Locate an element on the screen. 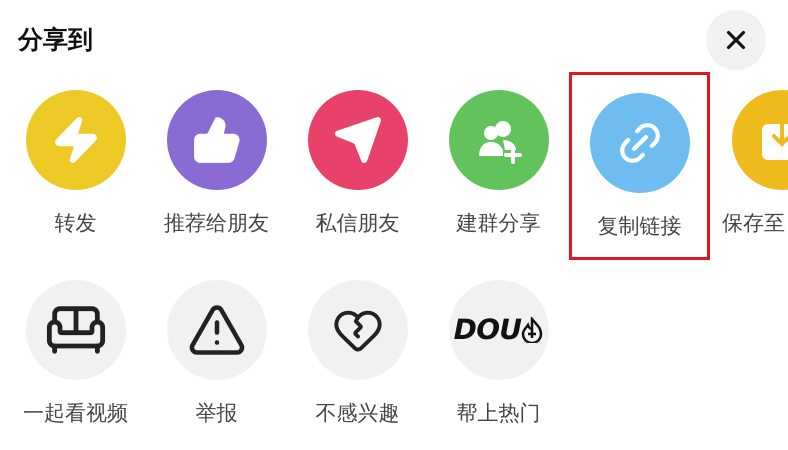 The height and width of the screenshot is (450, 788). share-target-label: 复制链接 is located at coordinates (640, 226).